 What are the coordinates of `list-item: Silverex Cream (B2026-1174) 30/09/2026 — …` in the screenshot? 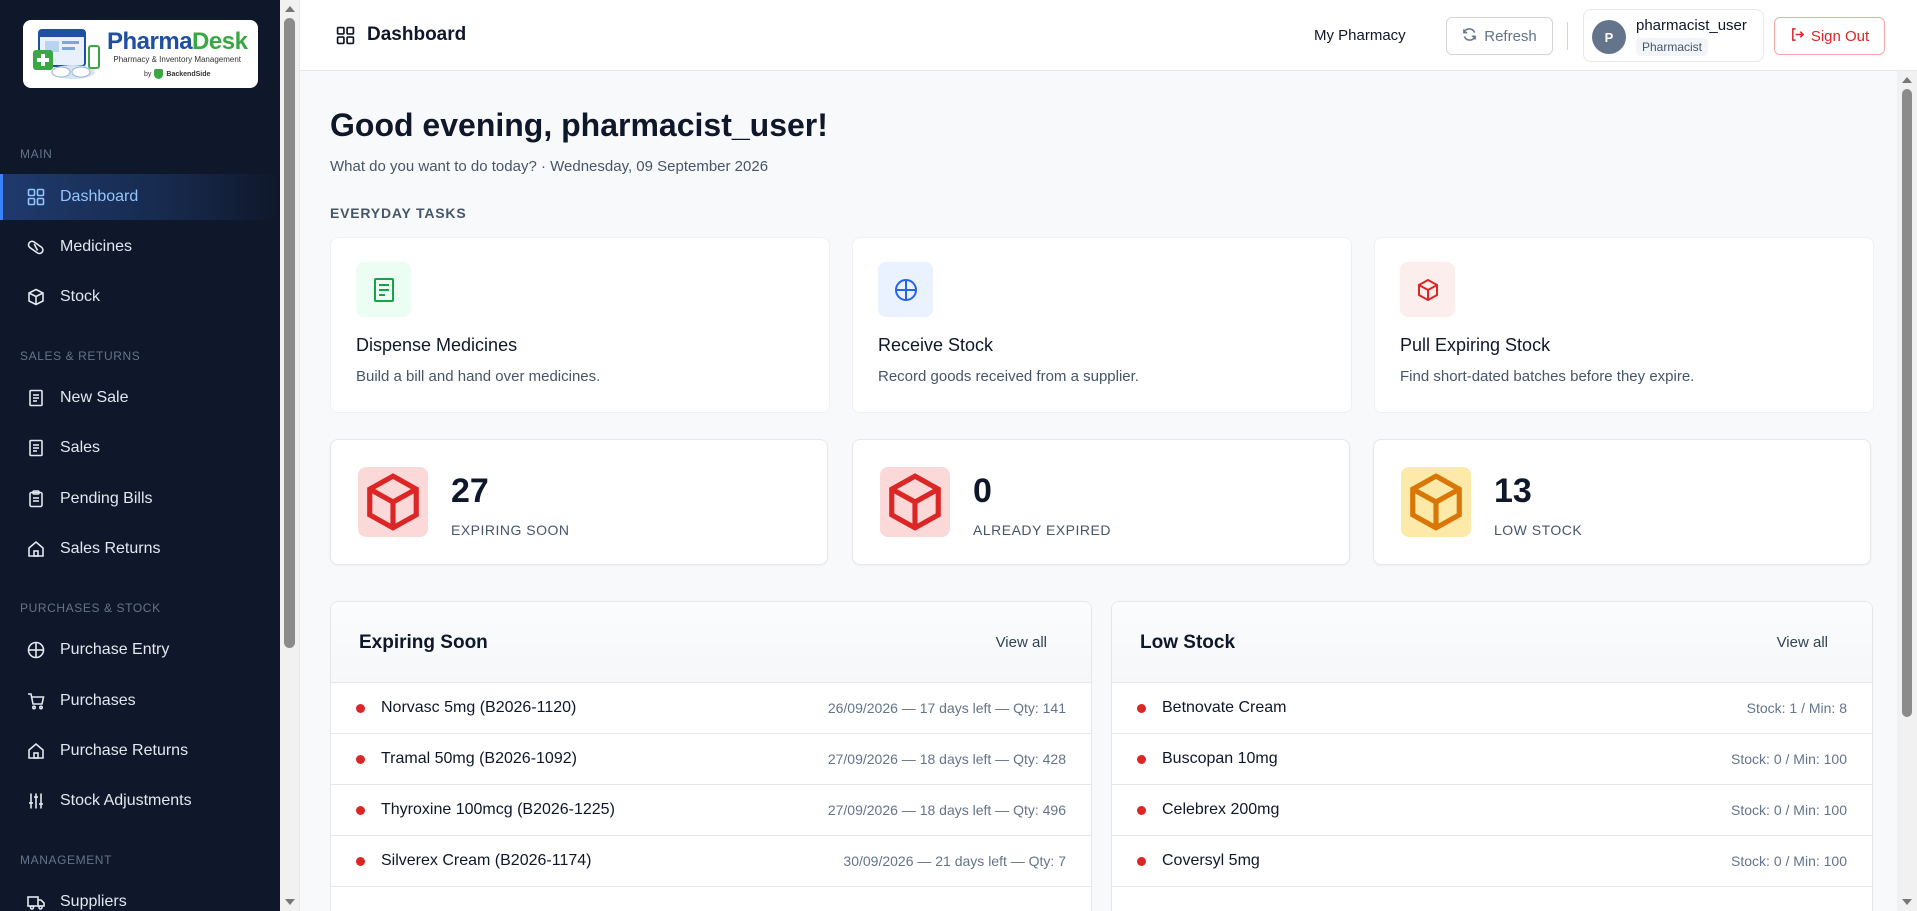 It's located at (711, 861).